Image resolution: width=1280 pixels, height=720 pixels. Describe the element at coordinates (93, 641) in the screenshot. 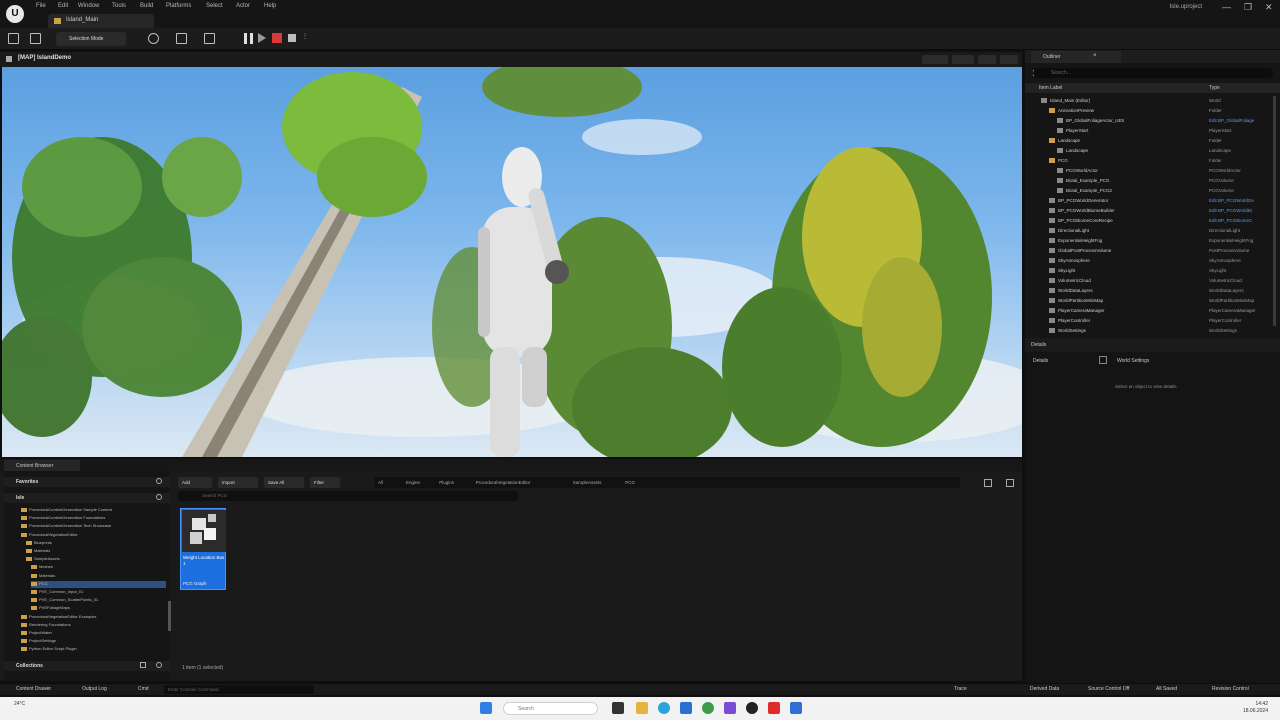

I see `folder-tree-item: ProjectSettings` at that location.